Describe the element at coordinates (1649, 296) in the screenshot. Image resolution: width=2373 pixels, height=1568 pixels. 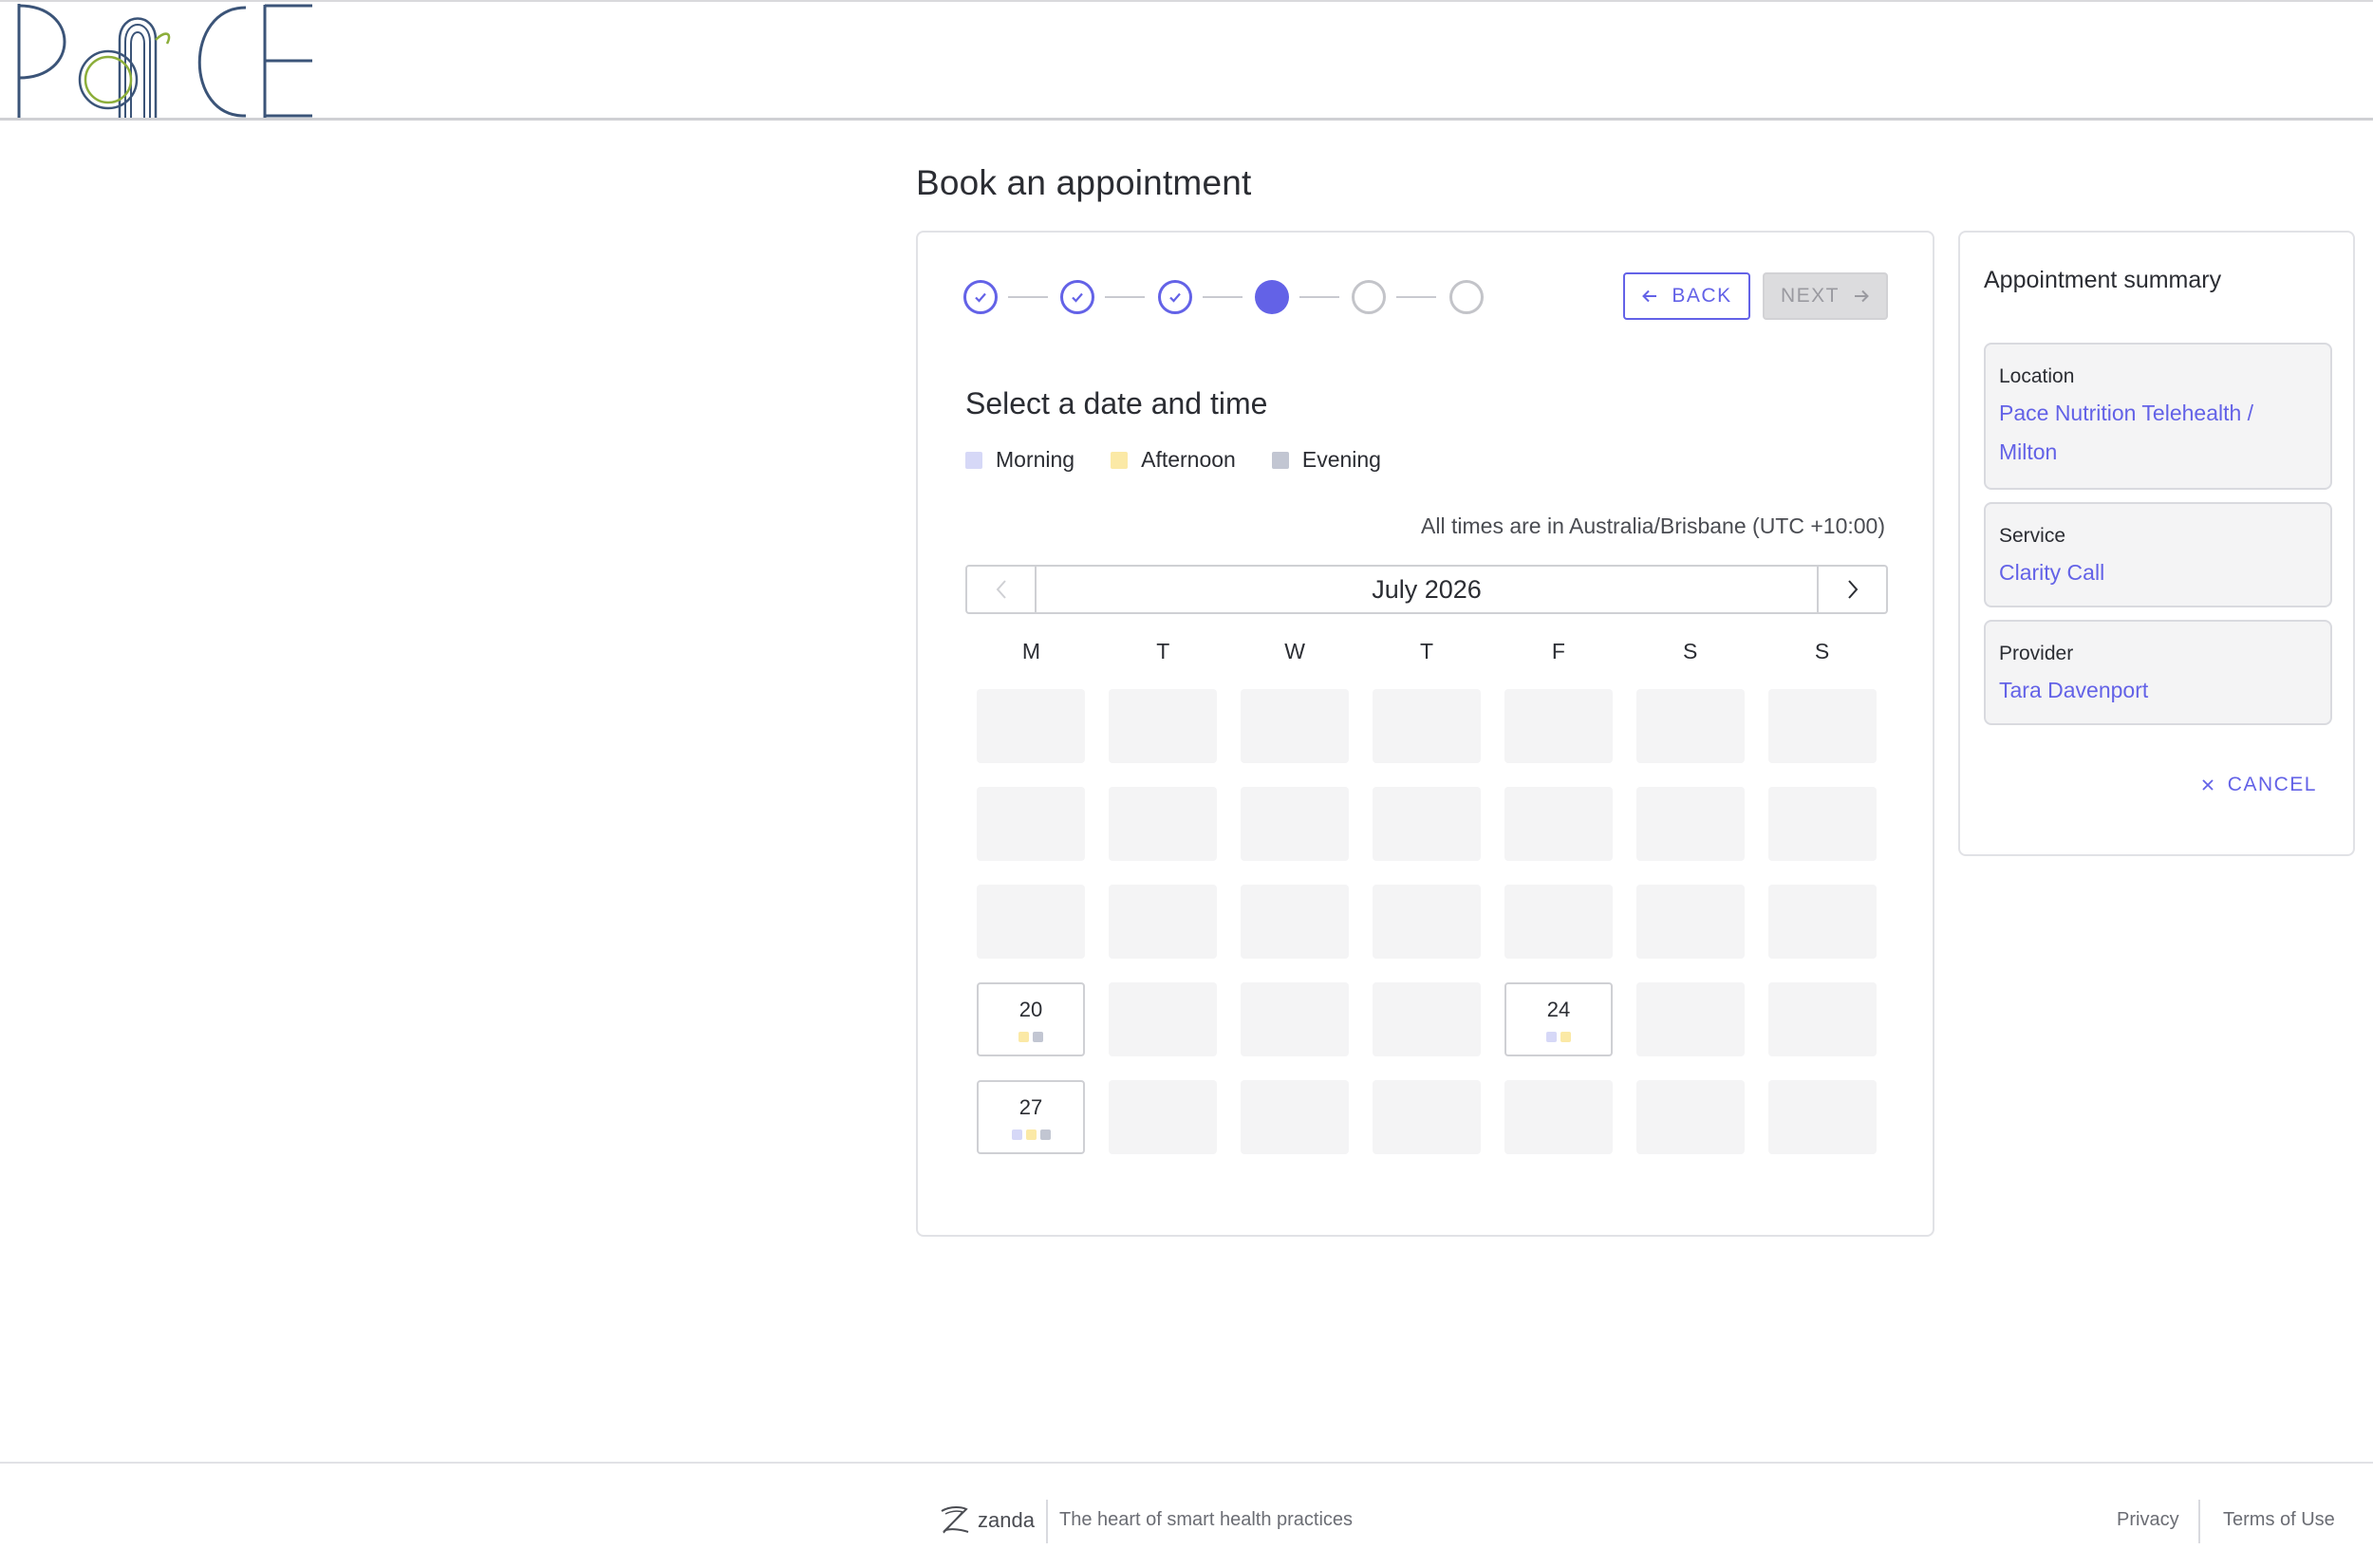
I see `arrow-left-icon` at that location.